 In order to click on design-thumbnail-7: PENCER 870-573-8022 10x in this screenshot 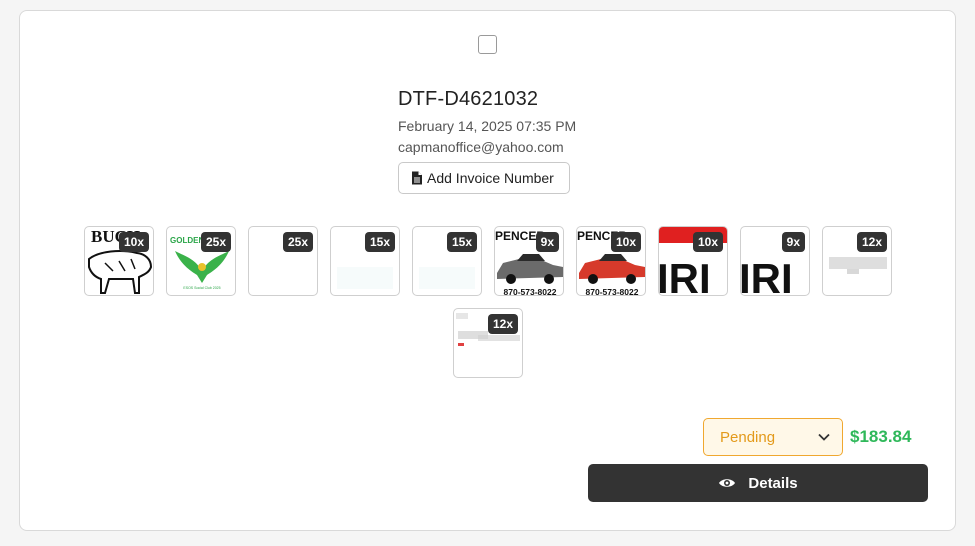, I will do `click(611, 261)`.